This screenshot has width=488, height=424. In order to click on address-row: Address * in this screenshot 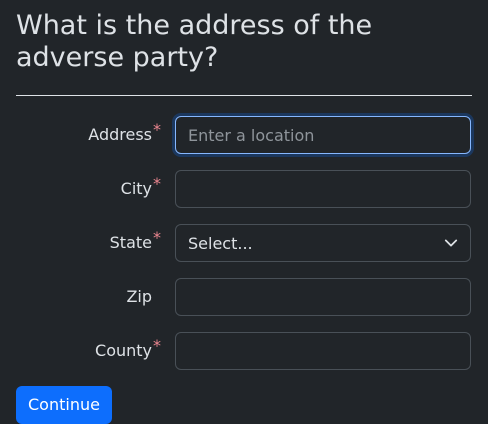, I will do `click(244, 135)`.